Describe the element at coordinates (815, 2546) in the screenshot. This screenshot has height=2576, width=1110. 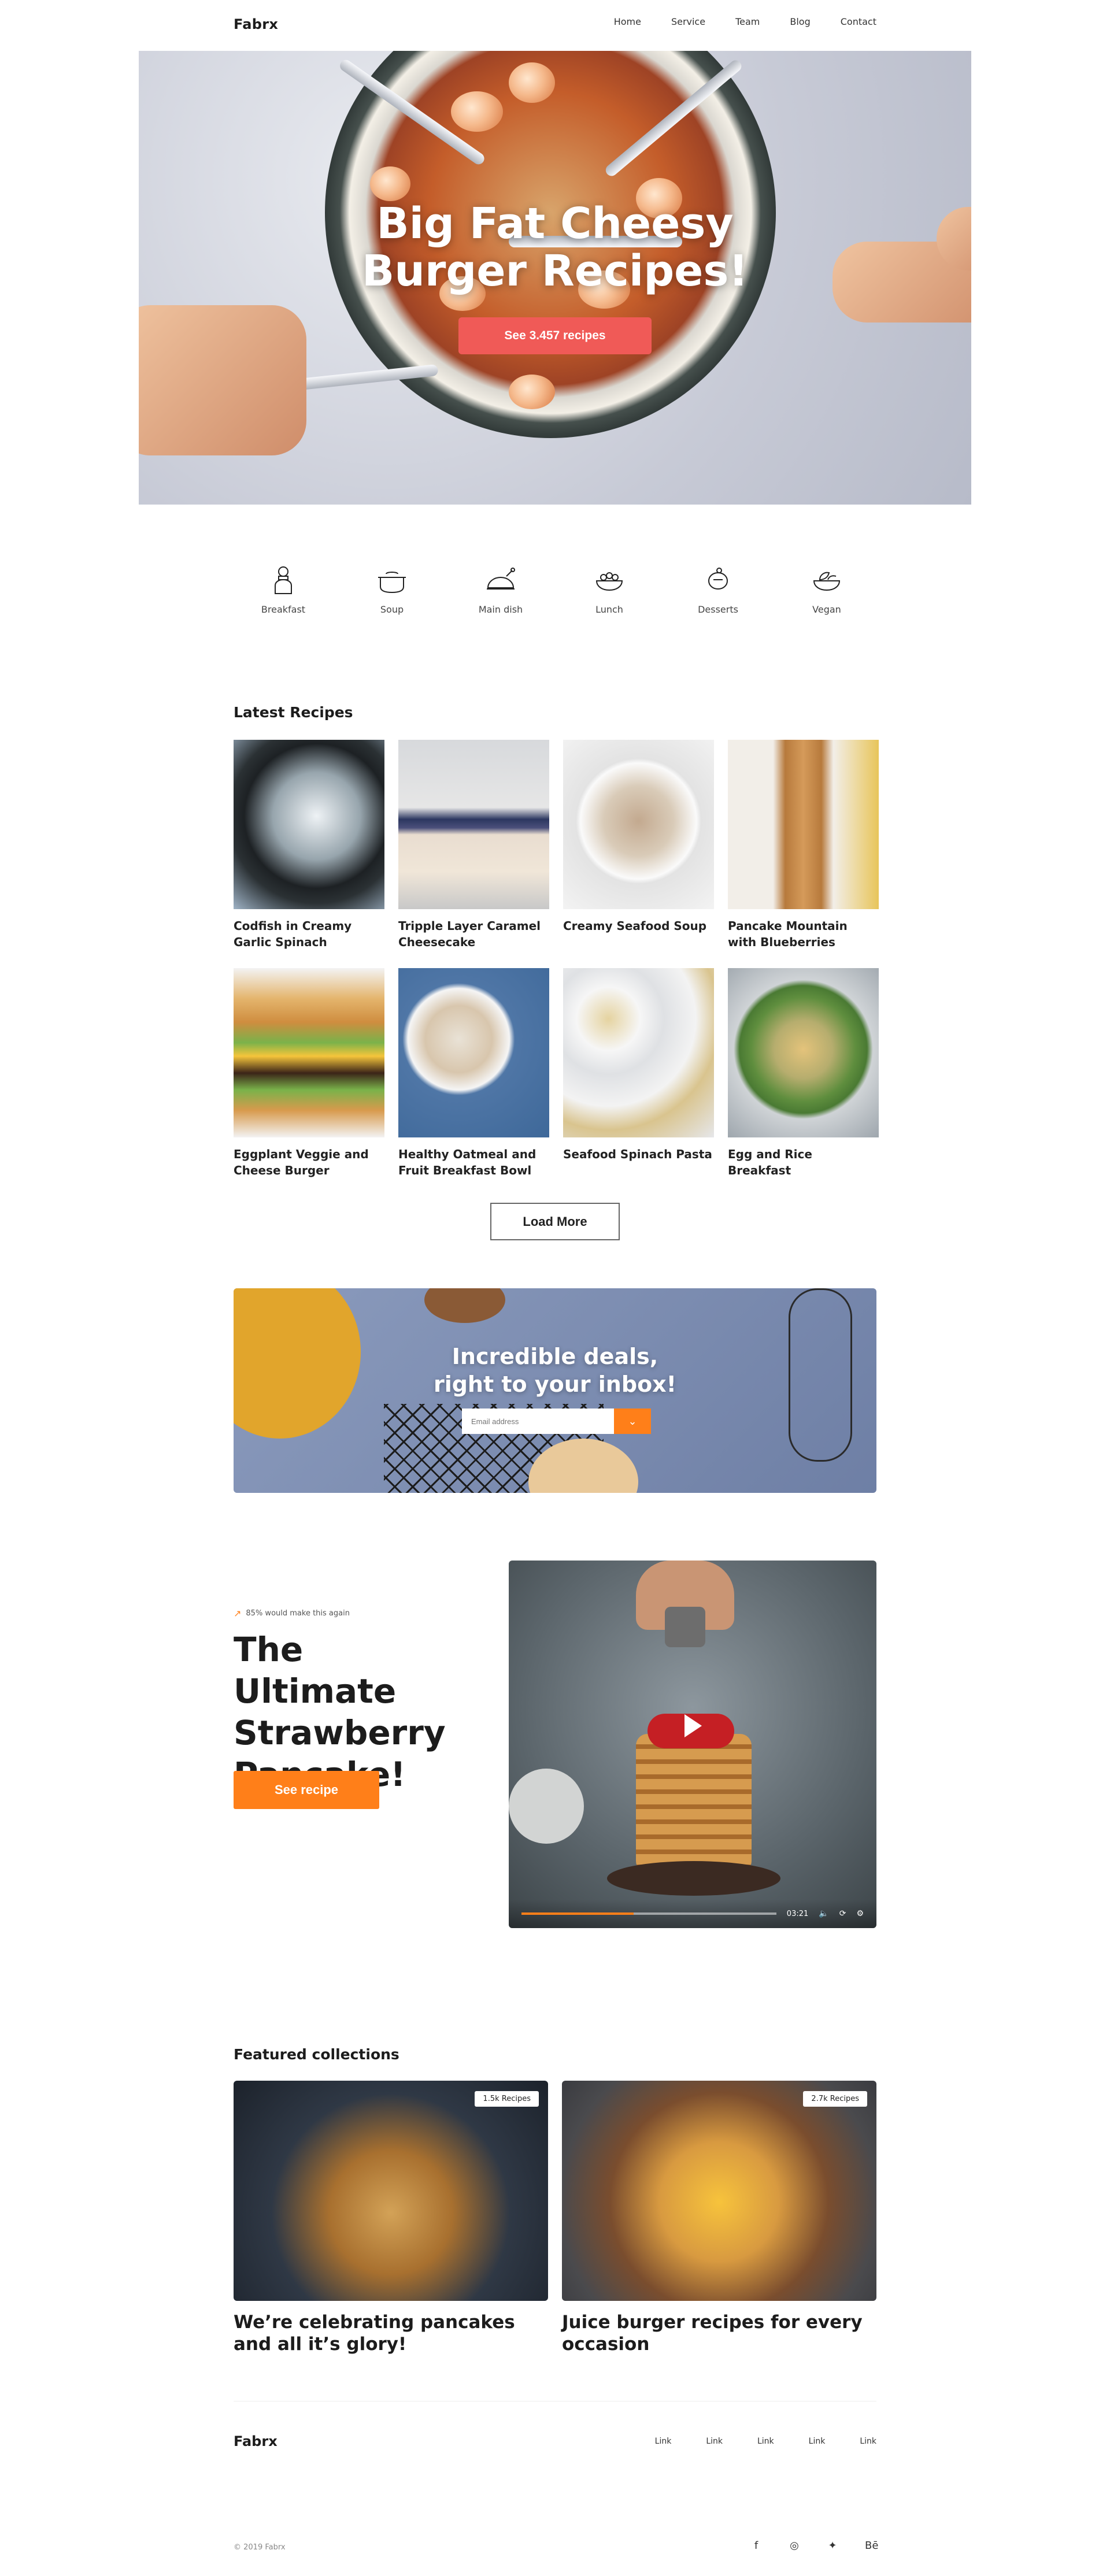
I see `social-links: f ◎ ✦ Bē` at that location.